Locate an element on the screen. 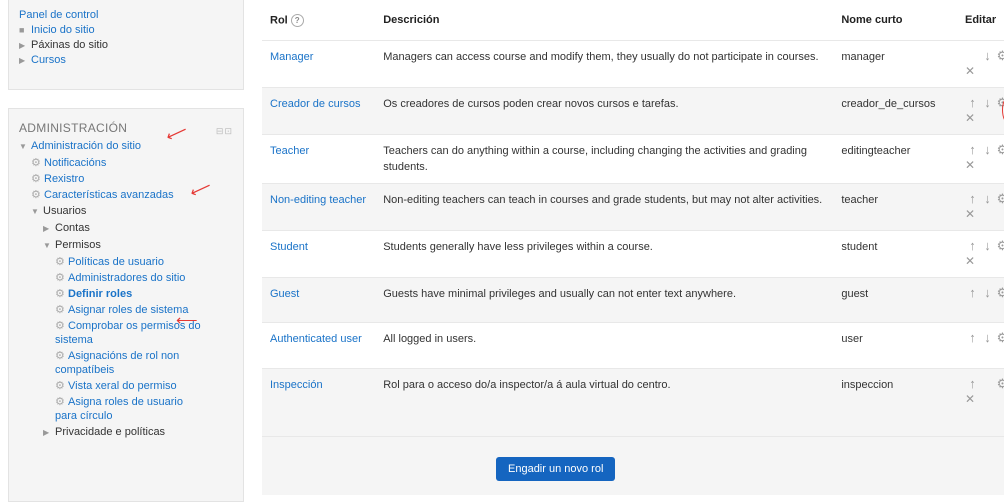 This screenshot has height=502, width=1004. admin-tree-item: ▶ Contas is located at coordinates (126, 228).